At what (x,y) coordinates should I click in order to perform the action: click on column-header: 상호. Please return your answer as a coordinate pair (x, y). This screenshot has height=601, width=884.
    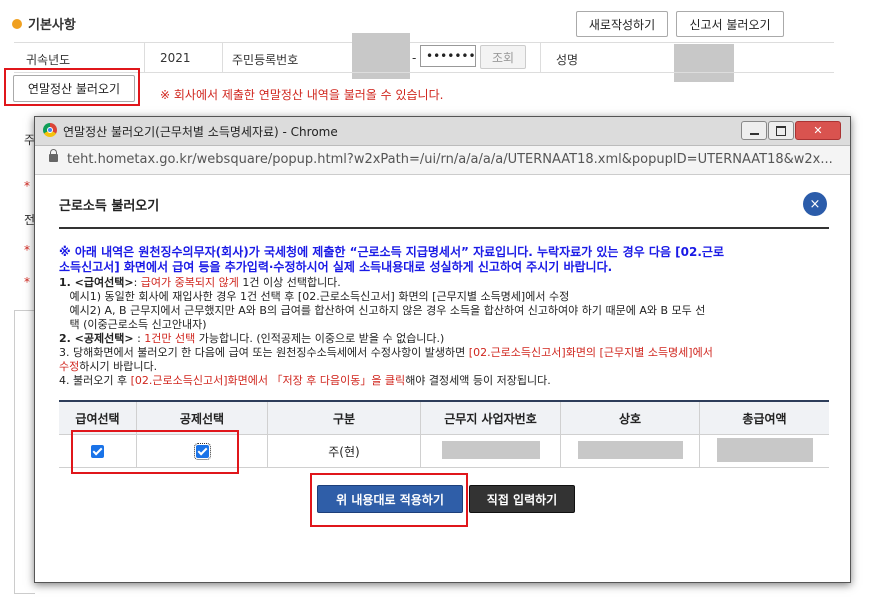
    Looking at the image, I should click on (630, 417).